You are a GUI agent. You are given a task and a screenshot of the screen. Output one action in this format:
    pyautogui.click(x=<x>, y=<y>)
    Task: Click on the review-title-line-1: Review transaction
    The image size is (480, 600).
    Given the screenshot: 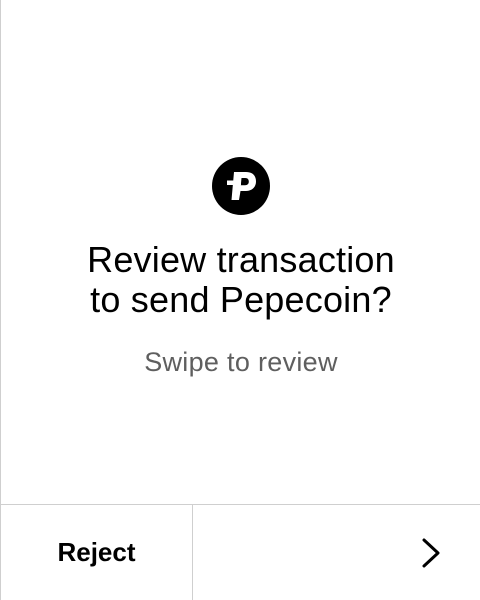 What is the action you would take?
    pyautogui.click(x=241, y=259)
    